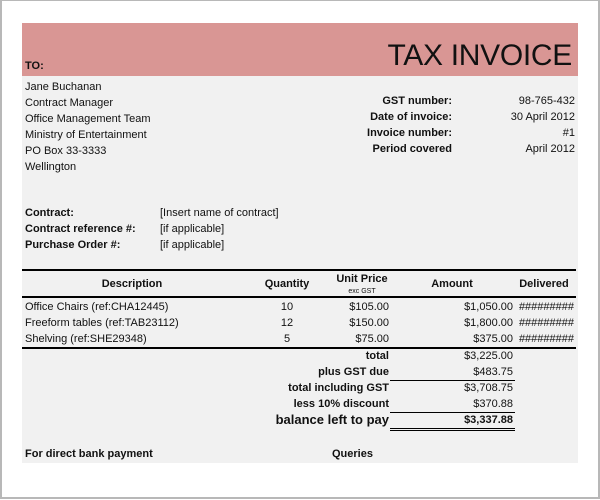 This screenshot has height=500, width=600. I want to click on purchase-order-value: [if applicable], so click(192, 245).